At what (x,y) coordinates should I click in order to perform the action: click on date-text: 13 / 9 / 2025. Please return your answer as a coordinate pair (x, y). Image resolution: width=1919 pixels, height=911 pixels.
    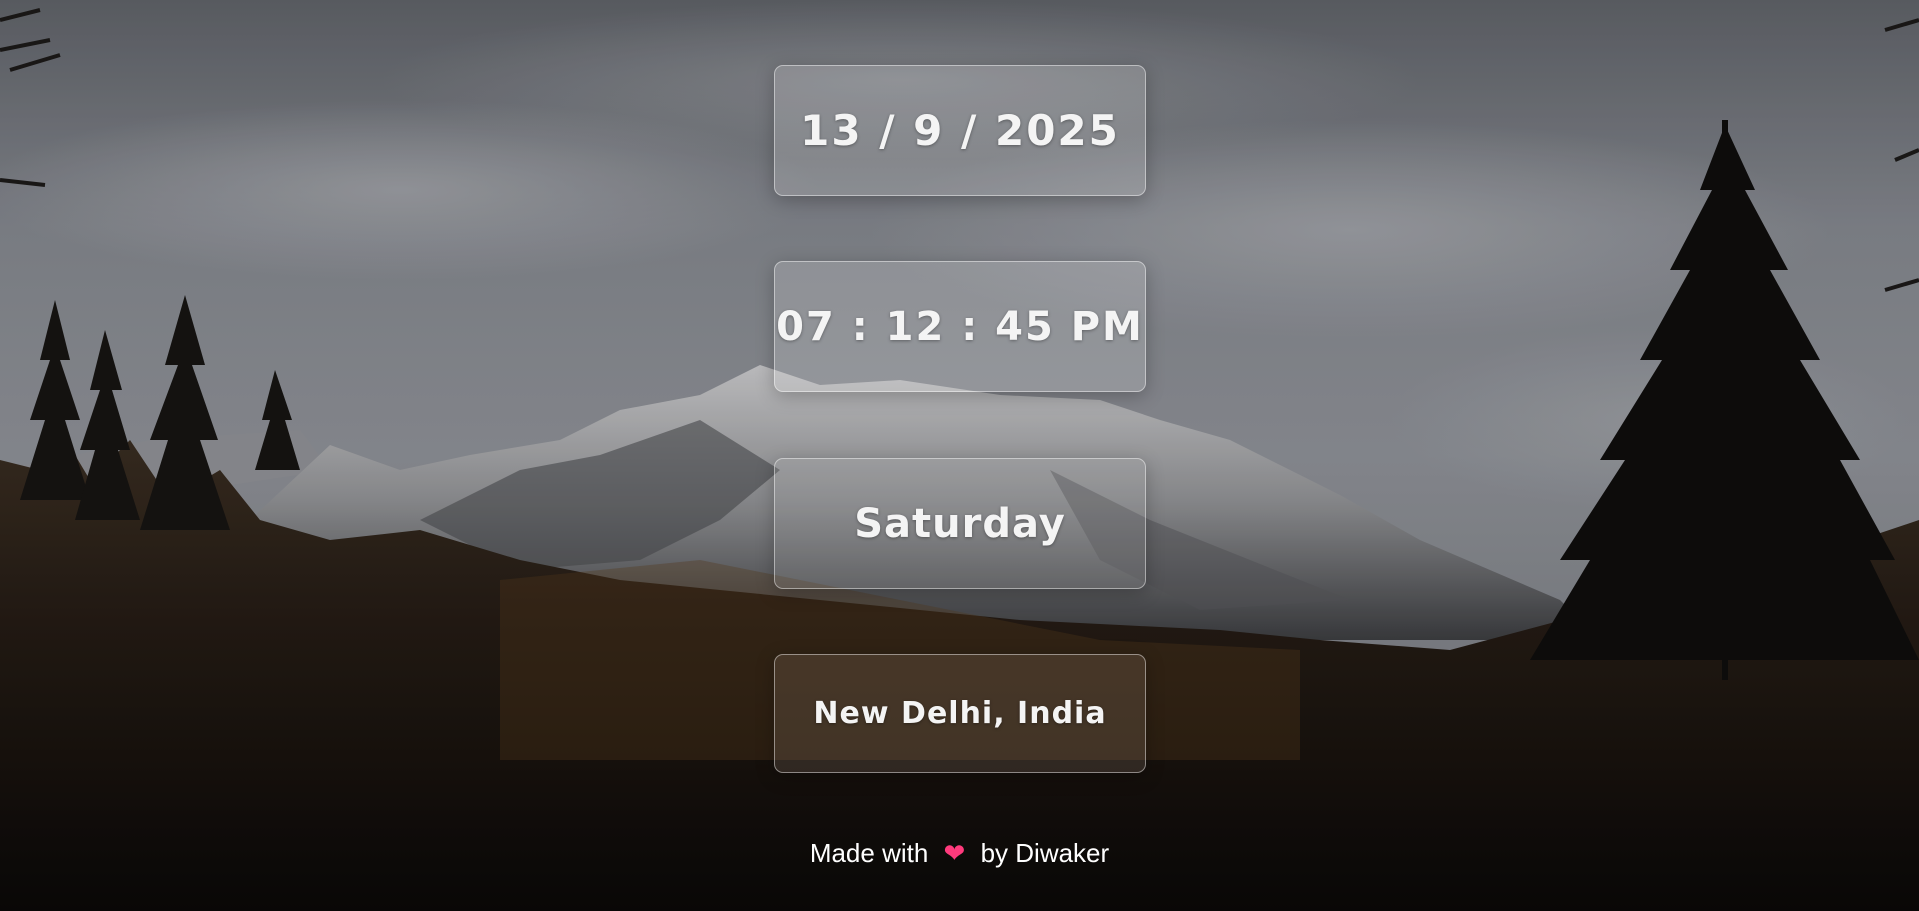
    Looking at the image, I should click on (960, 130).